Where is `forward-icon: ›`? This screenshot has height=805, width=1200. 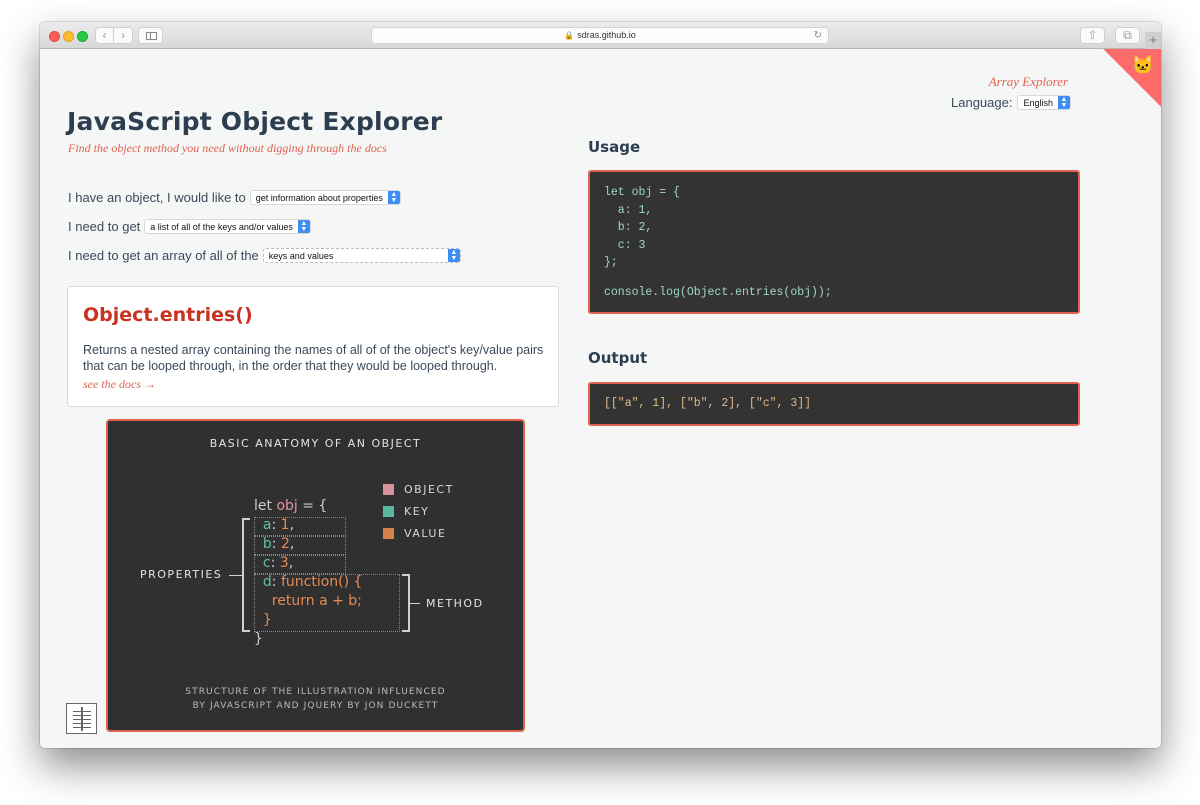 forward-icon: › is located at coordinates (123, 35).